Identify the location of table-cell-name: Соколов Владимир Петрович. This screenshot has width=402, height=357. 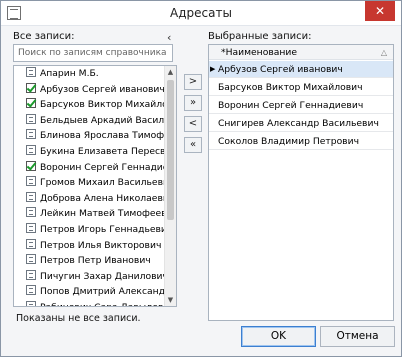
(288, 141).